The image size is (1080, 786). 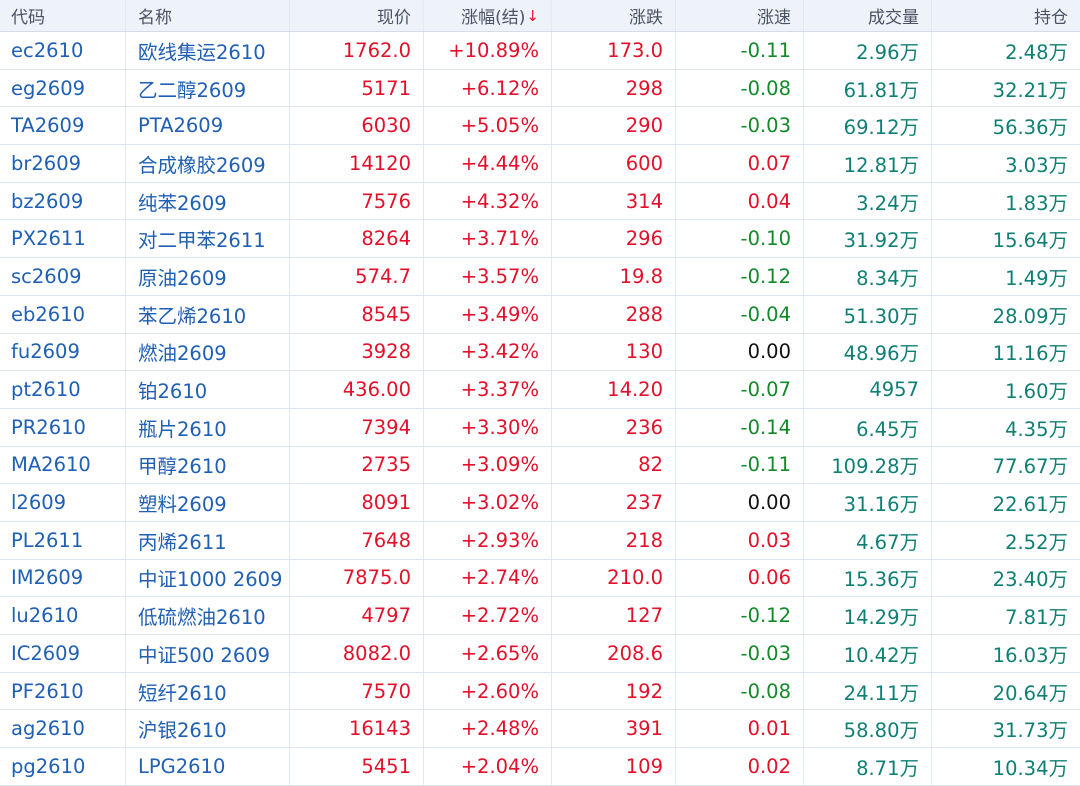 What do you see at coordinates (208, 352) in the screenshot?
I see `name-cell: 燃油2609` at bounding box center [208, 352].